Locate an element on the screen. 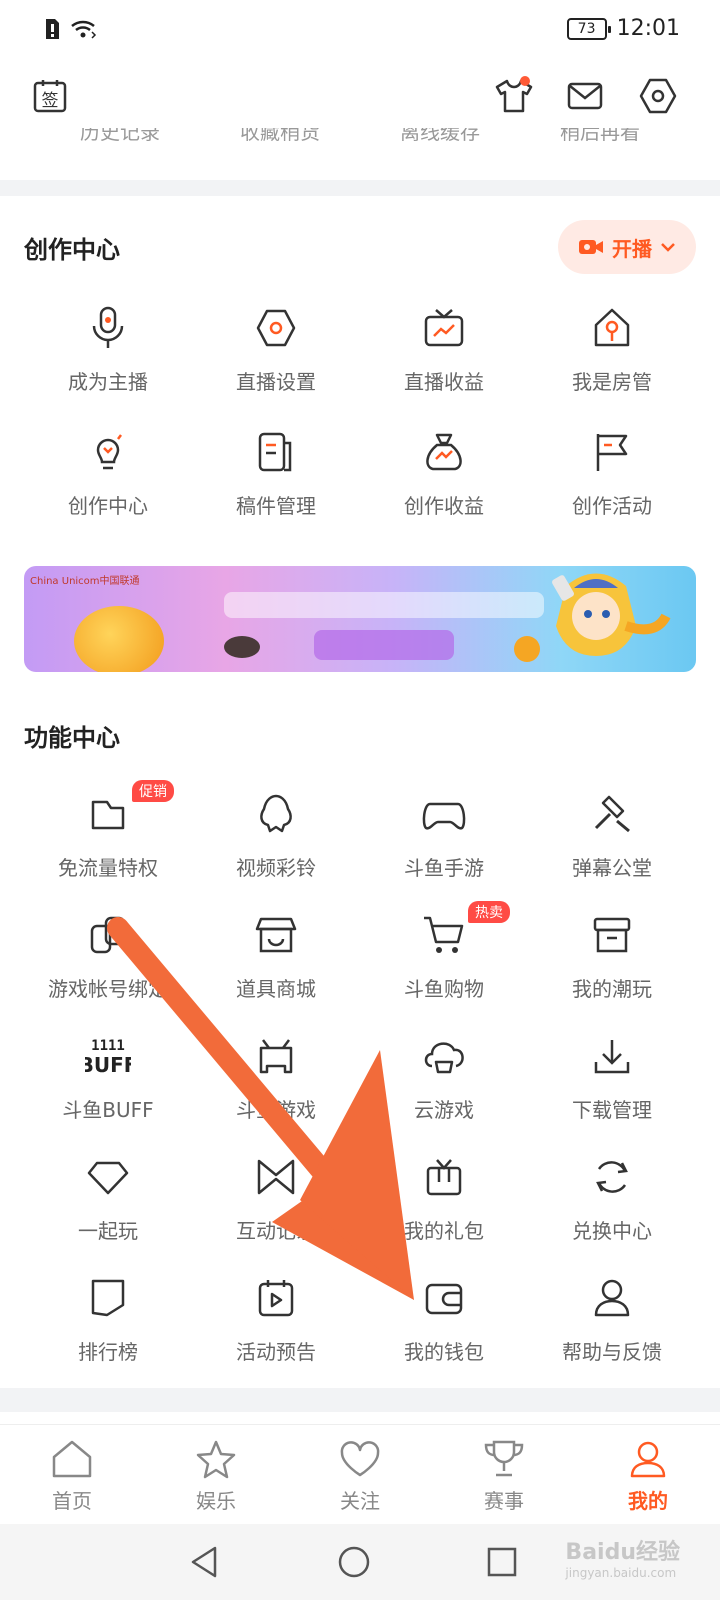 This screenshot has width=720, height=1600. tab-mine: 我的 is located at coordinates (648, 1474).